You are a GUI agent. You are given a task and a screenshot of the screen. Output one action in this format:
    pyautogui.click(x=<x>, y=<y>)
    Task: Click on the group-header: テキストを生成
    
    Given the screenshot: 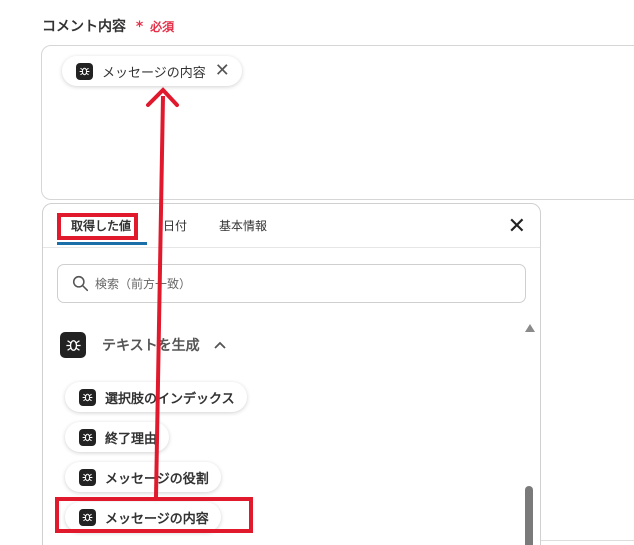 What is the action you would take?
    pyautogui.click(x=143, y=345)
    